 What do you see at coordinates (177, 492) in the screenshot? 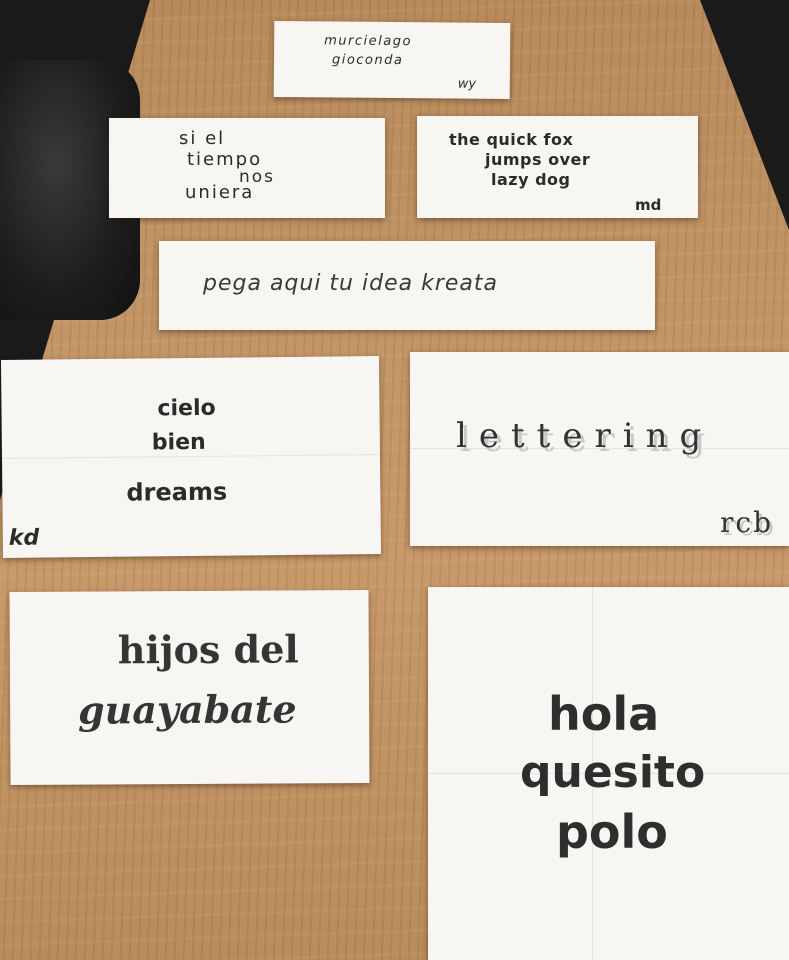
I see `poster-cielo-line3: dreams` at bounding box center [177, 492].